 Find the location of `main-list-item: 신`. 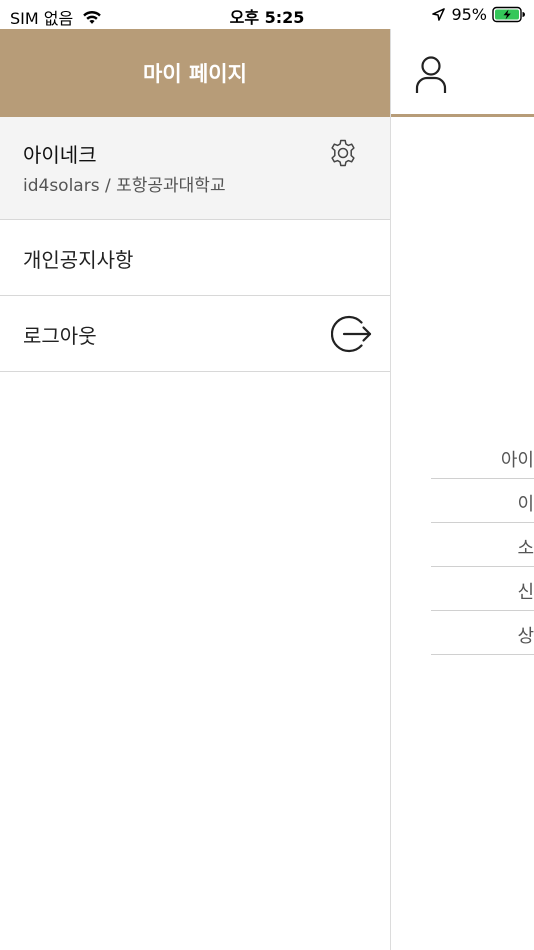

main-list-item: 신 is located at coordinates (482, 589).